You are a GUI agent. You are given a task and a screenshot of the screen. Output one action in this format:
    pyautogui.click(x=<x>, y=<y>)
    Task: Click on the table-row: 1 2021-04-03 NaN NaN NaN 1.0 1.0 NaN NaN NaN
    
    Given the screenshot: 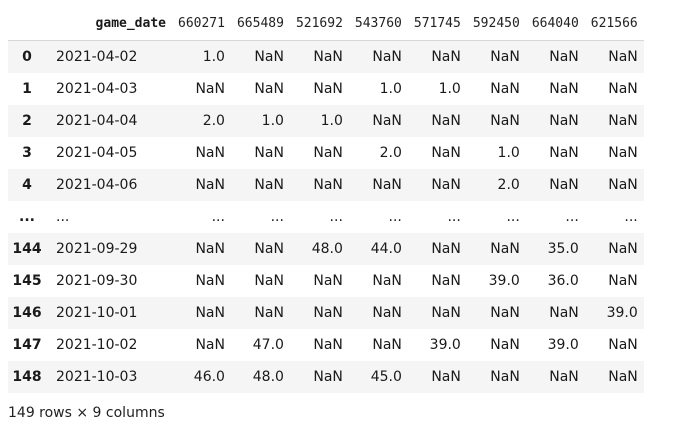 What is the action you would take?
    pyautogui.click(x=326, y=89)
    